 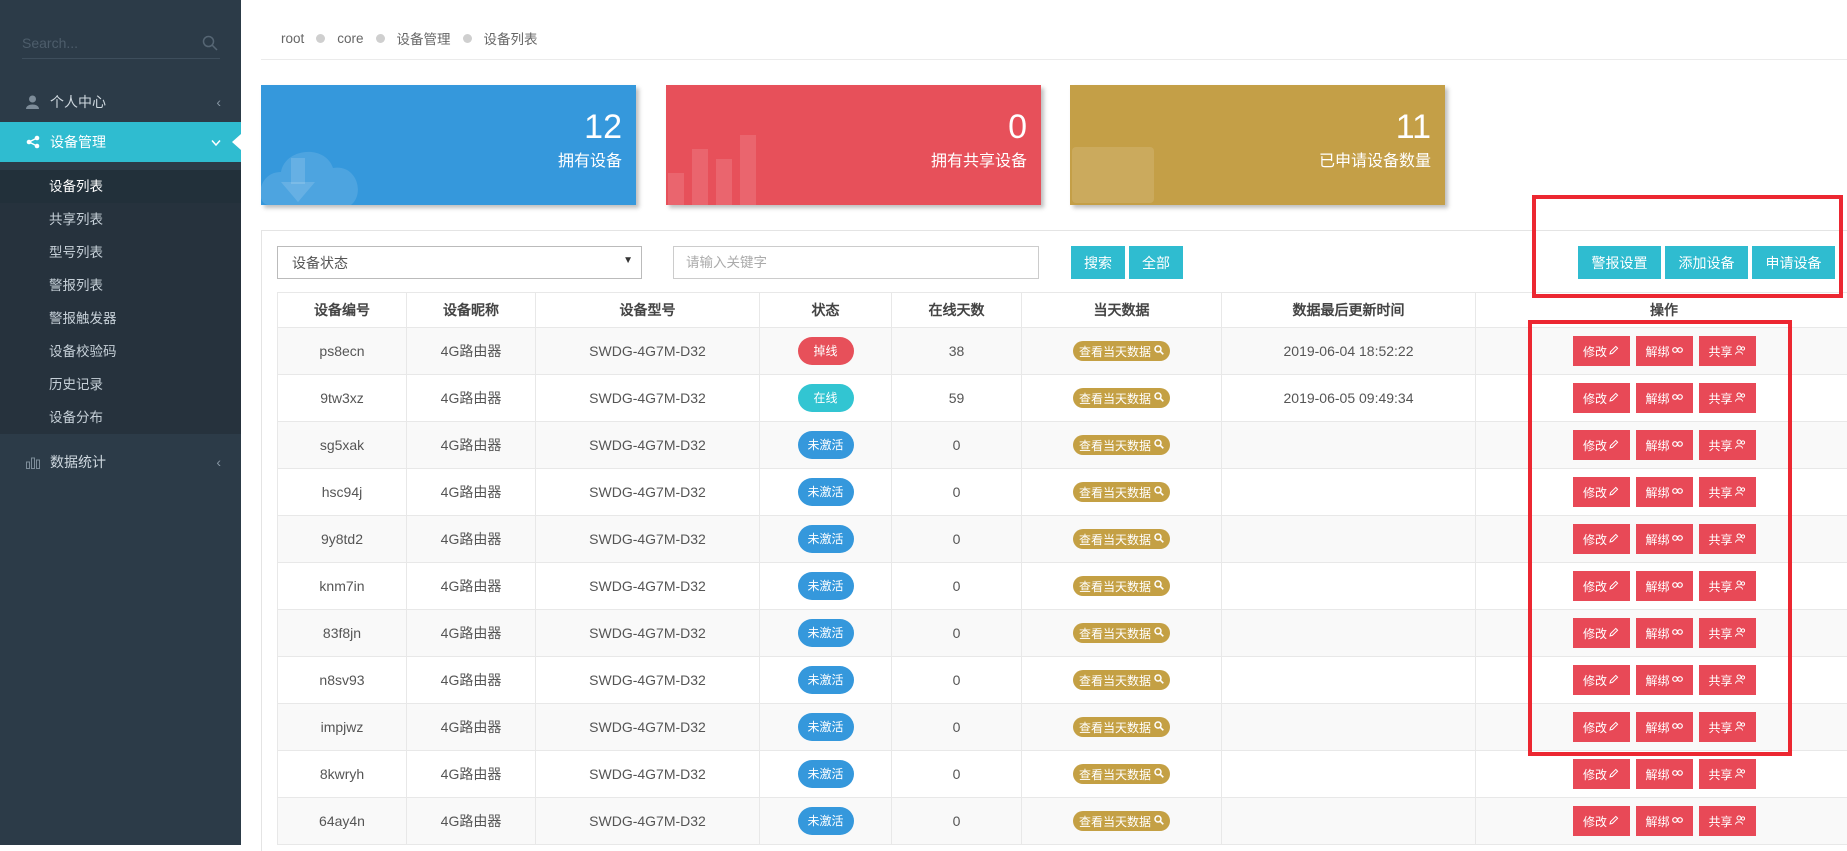 I want to click on breadcrumb-item: core, so click(x=350, y=38).